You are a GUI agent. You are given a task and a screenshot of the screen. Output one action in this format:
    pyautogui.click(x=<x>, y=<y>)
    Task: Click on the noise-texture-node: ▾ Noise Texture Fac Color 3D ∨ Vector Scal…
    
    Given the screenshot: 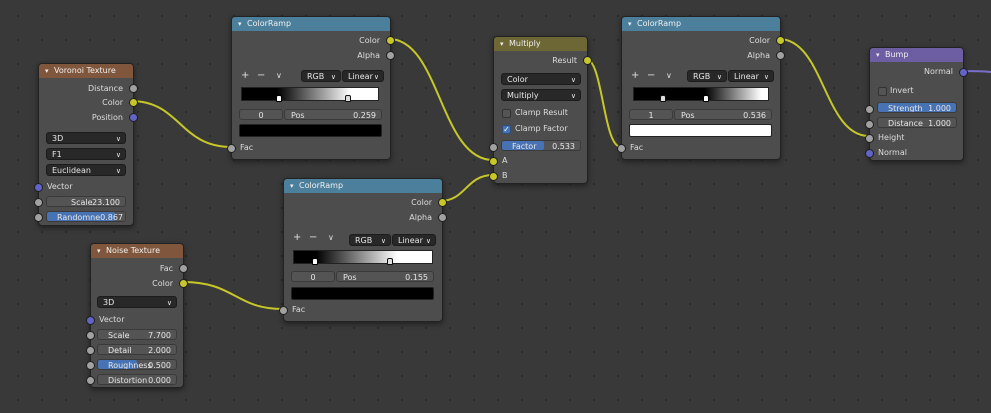 What is the action you would take?
    pyautogui.click(x=137, y=315)
    